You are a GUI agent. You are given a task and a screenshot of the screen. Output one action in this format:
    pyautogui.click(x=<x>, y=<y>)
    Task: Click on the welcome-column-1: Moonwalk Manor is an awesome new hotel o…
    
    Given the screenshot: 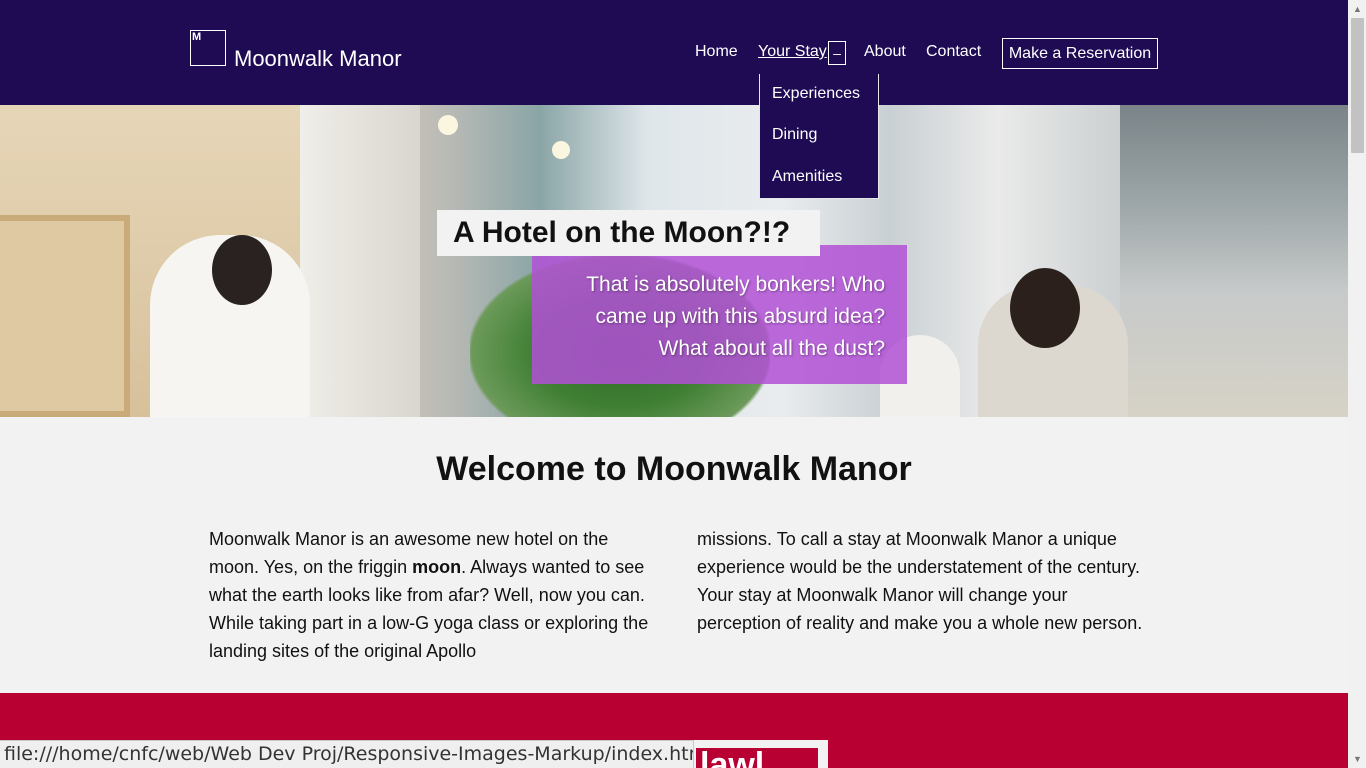 What is the action you would take?
    pyautogui.click(x=429, y=595)
    